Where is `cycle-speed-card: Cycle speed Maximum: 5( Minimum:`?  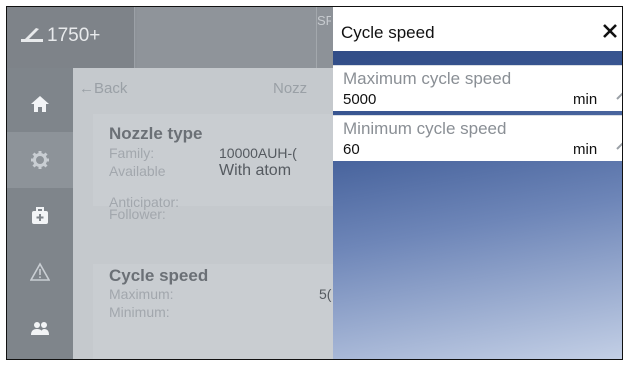 cycle-speed-card: Cycle speed Maximum: 5( Minimum: is located at coordinates (213, 311).